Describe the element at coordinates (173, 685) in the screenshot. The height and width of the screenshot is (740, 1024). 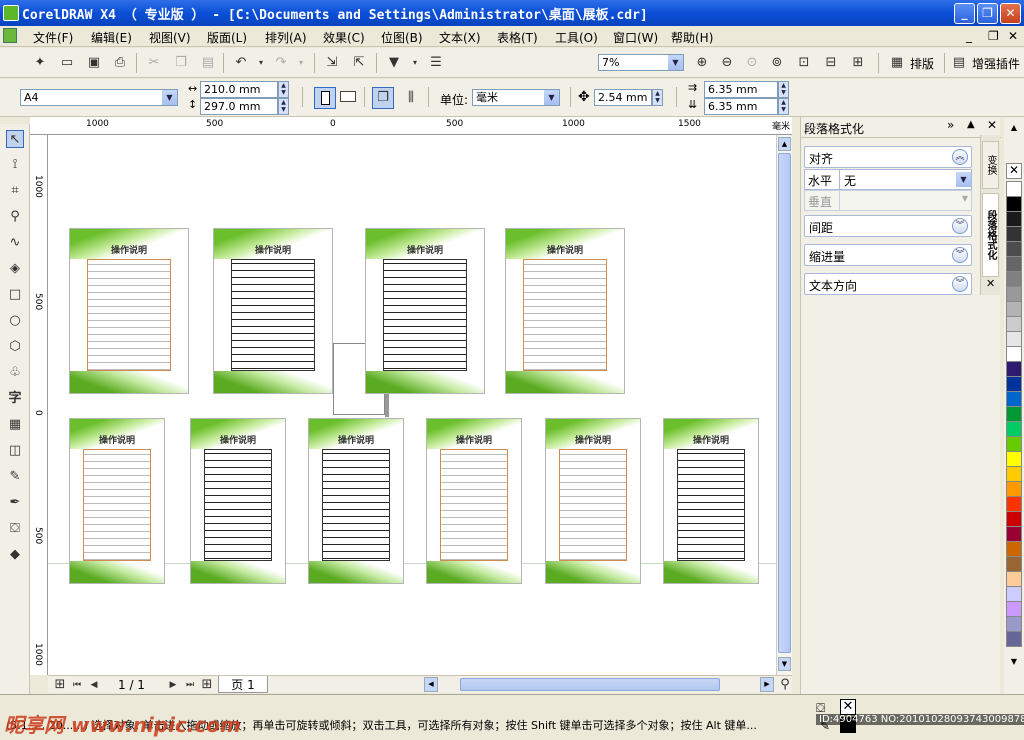
I see `next-page-icon: ▶` at that location.